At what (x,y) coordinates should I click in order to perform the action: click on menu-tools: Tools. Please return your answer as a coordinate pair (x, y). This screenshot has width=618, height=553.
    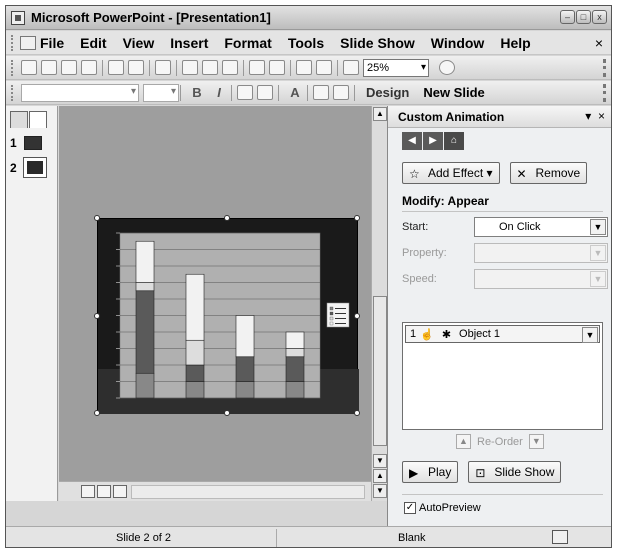
    Looking at the image, I should click on (306, 43).